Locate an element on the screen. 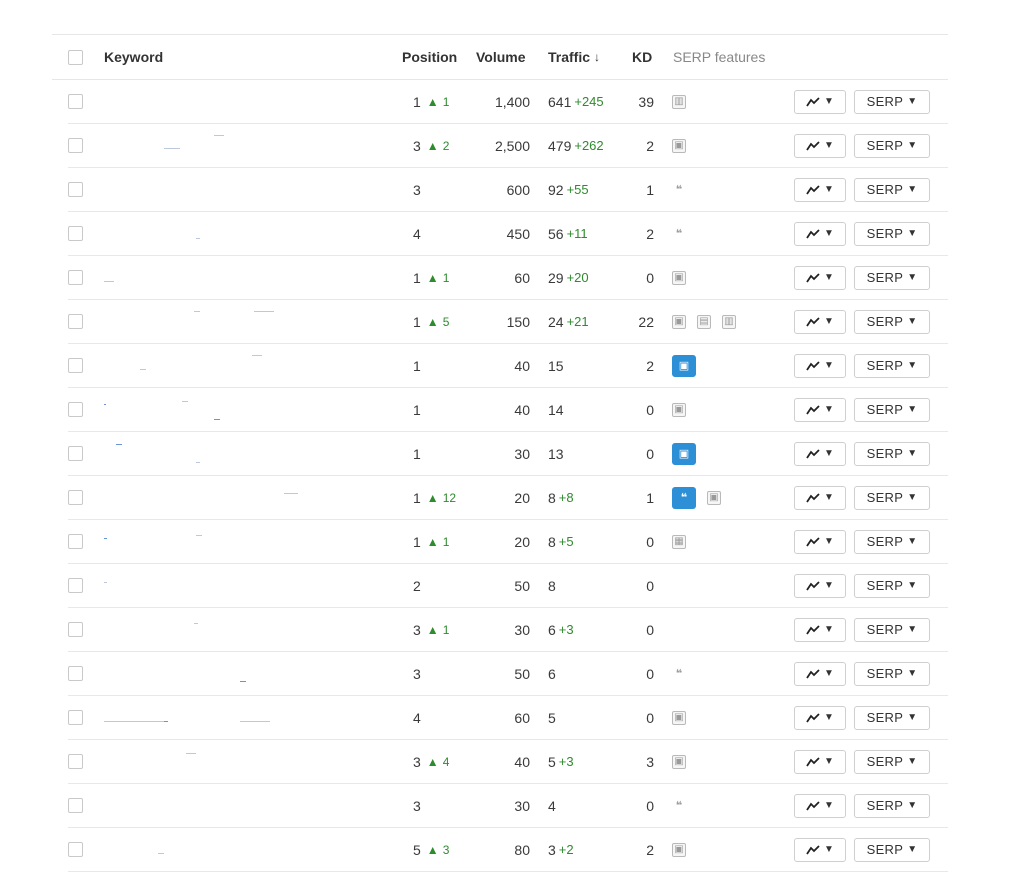 Image resolution: width=1018 pixels, height=876 pixels. select-all-checkbox is located at coordinates (75, 57).